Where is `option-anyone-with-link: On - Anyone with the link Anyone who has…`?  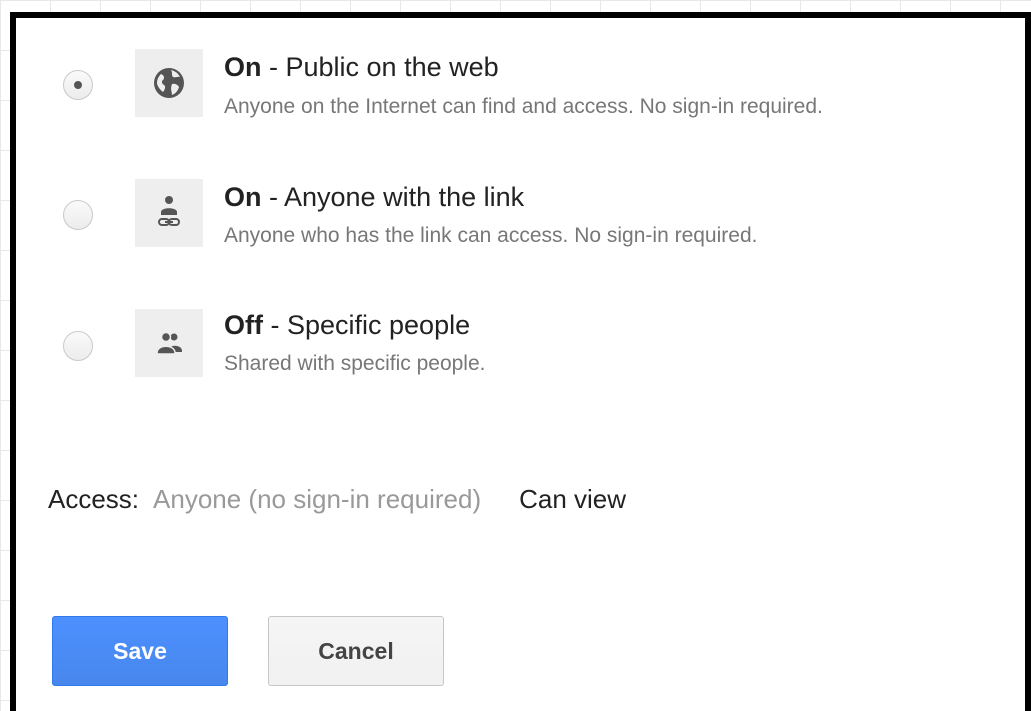 option-anyone-with-link: On - Anyone with the link Anyone who has… is located at coordinates (516, 218).